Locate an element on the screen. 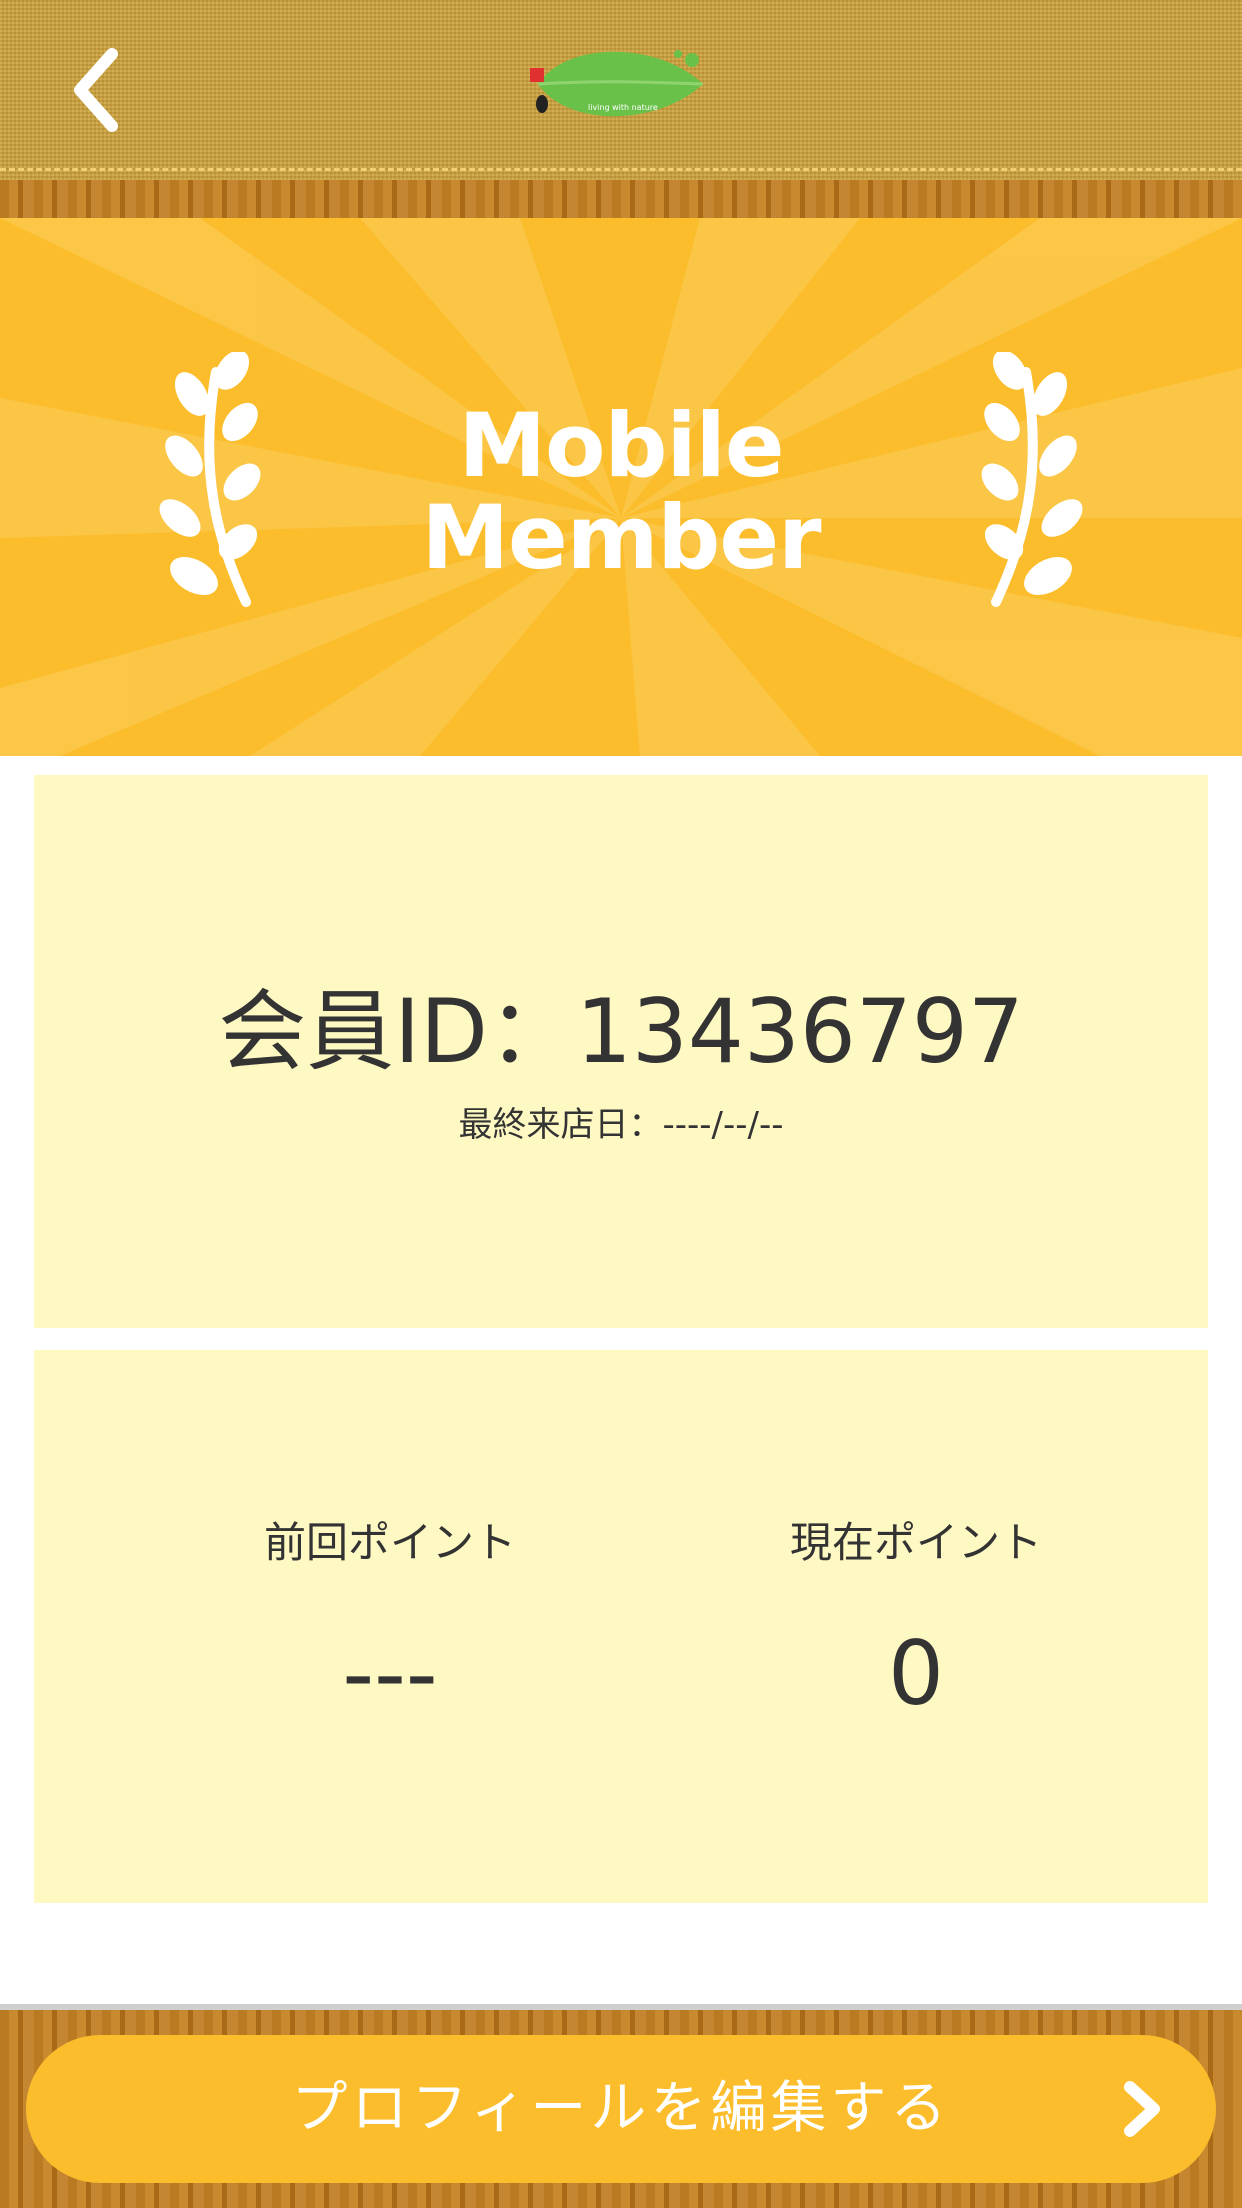 The height and width of the screenshot is (2208, 1242). previous-points: 前回ポイント --- is located at coordinates (390, 1621).